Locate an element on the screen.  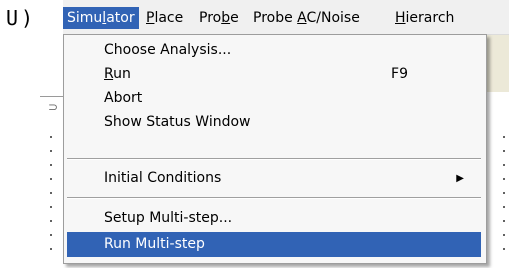
submenu-arrow-right-icon: ▶ is located at coordinates (460, 178).